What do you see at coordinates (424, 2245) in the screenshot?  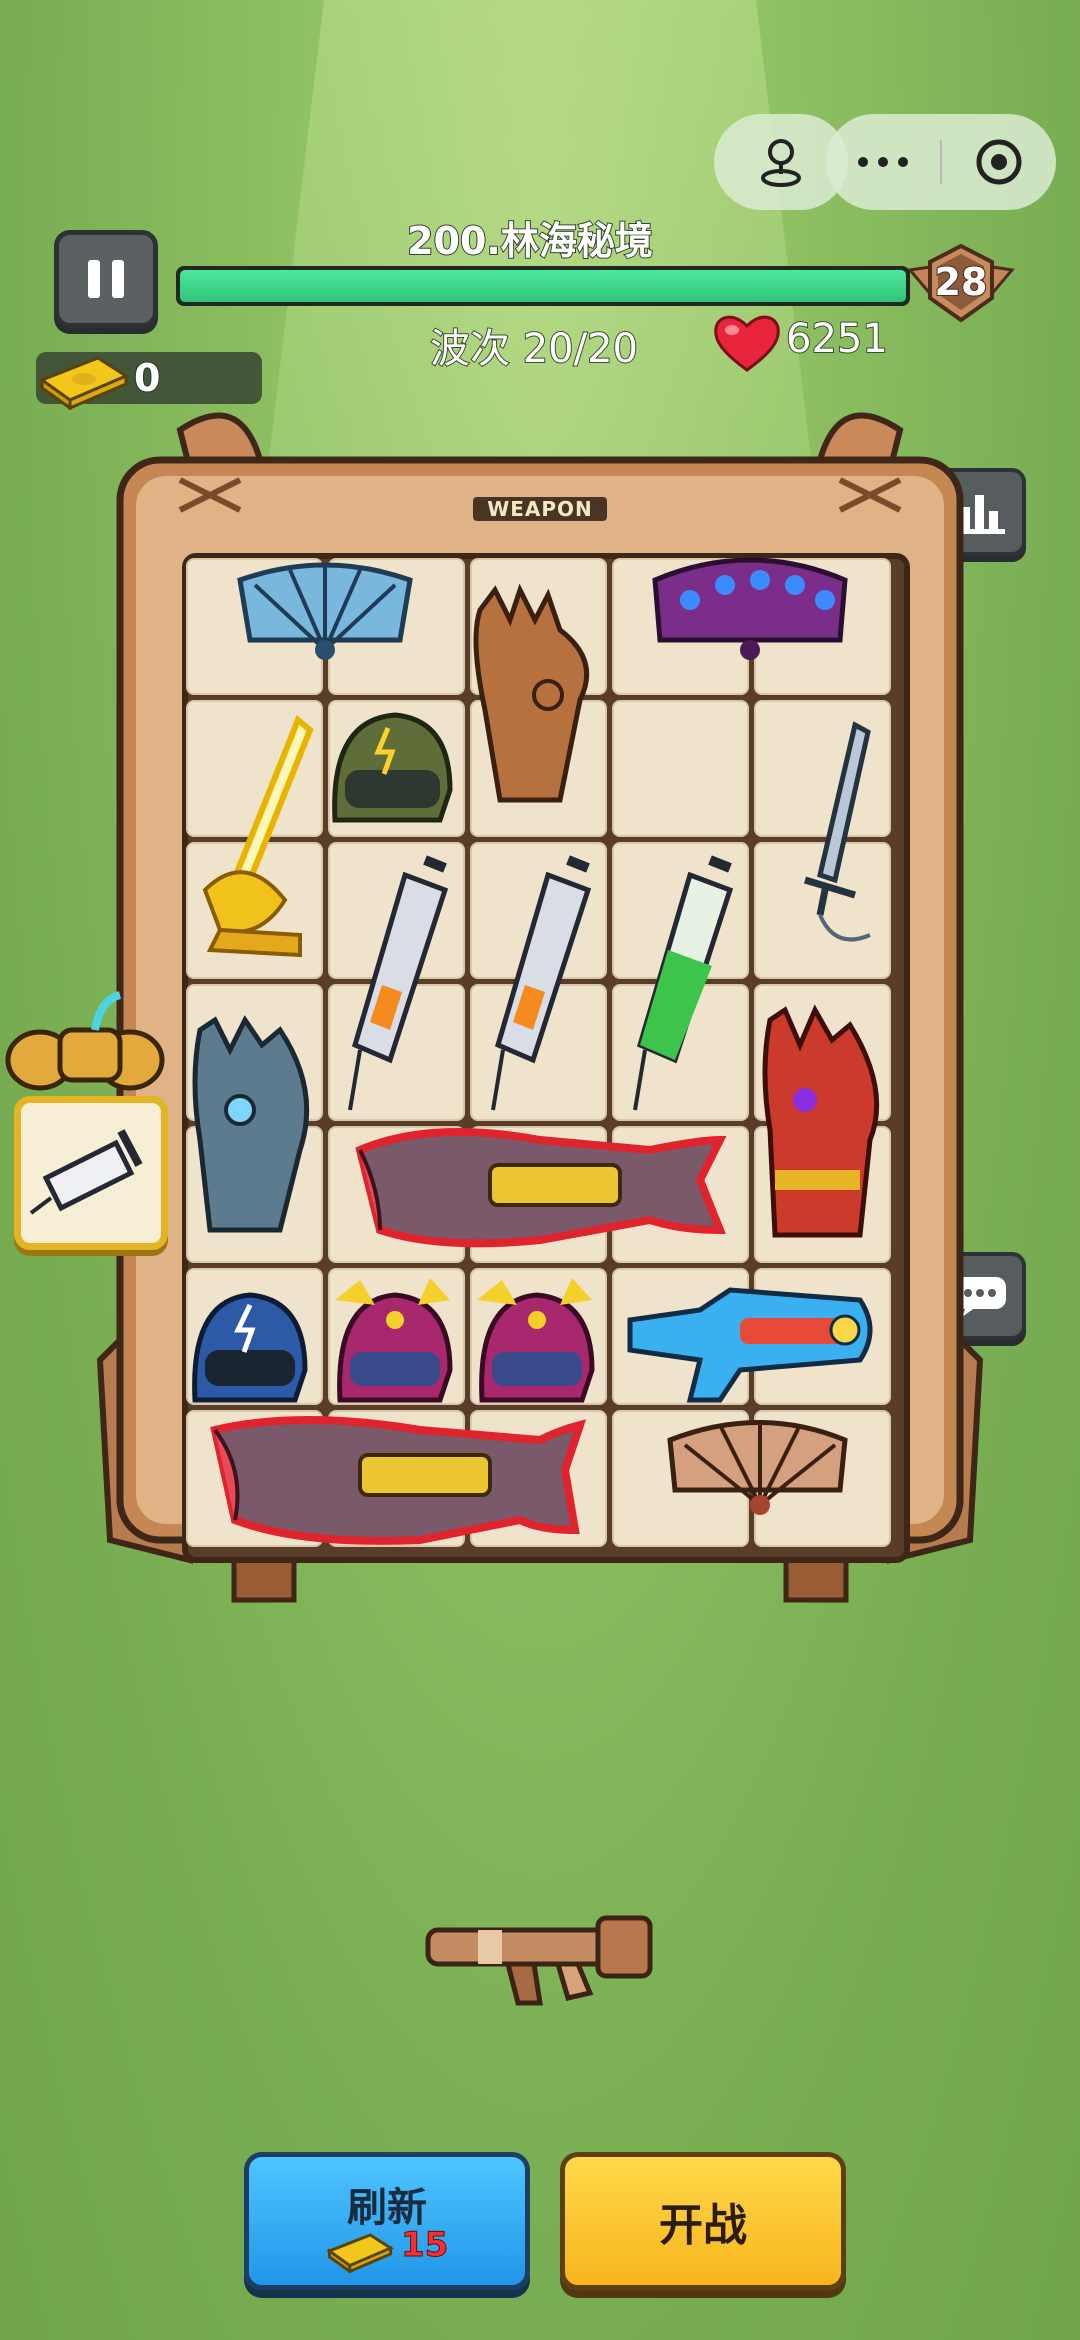 I see `refresh-cost: 15` at bounding box center [424, 2245].